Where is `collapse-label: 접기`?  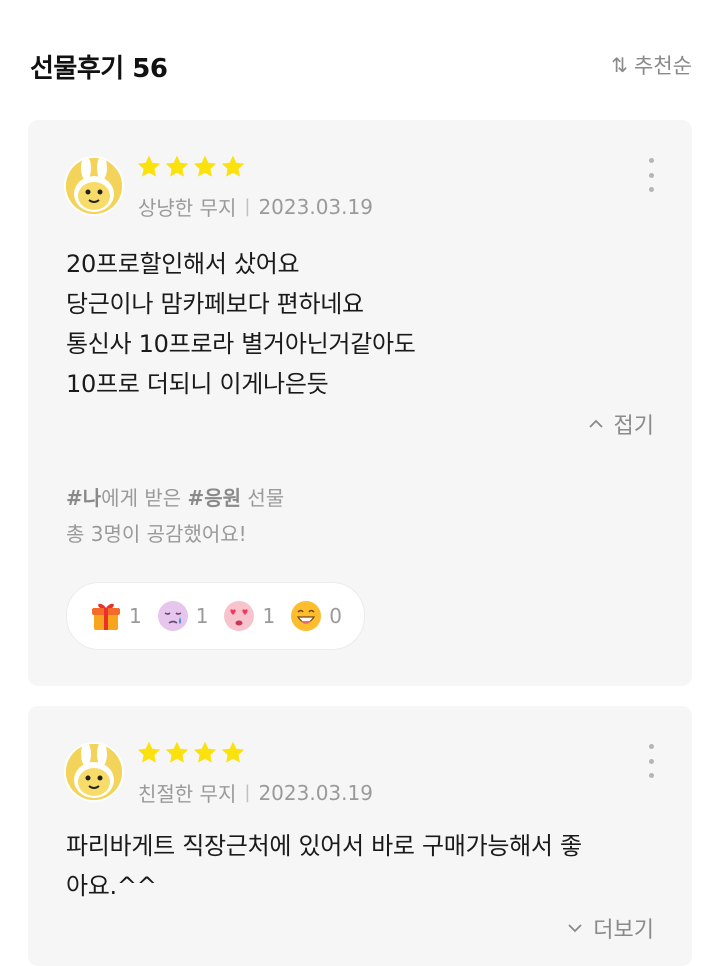
collapse-label: 접기 is located at coordinates (633, 426).